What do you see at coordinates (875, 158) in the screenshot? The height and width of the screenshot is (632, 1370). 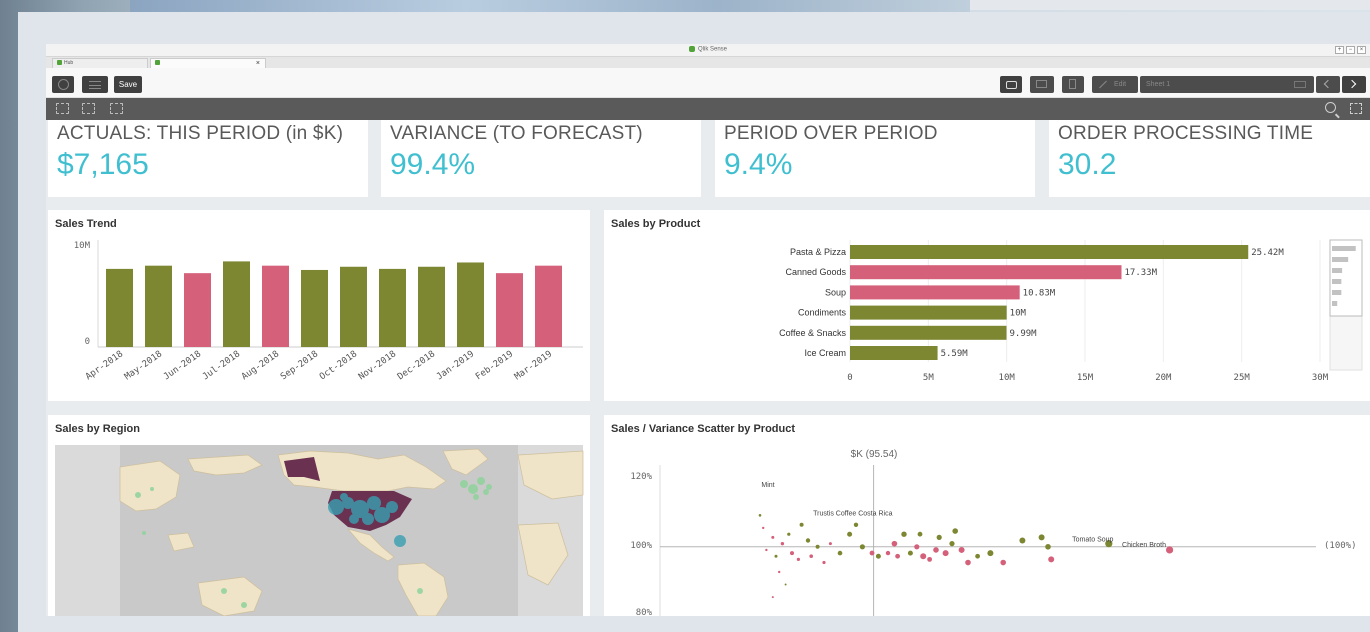 I see `kpi-period-over-period: PERIOD OVER PERIOD 9.4%` at bounding box center [875, 158].